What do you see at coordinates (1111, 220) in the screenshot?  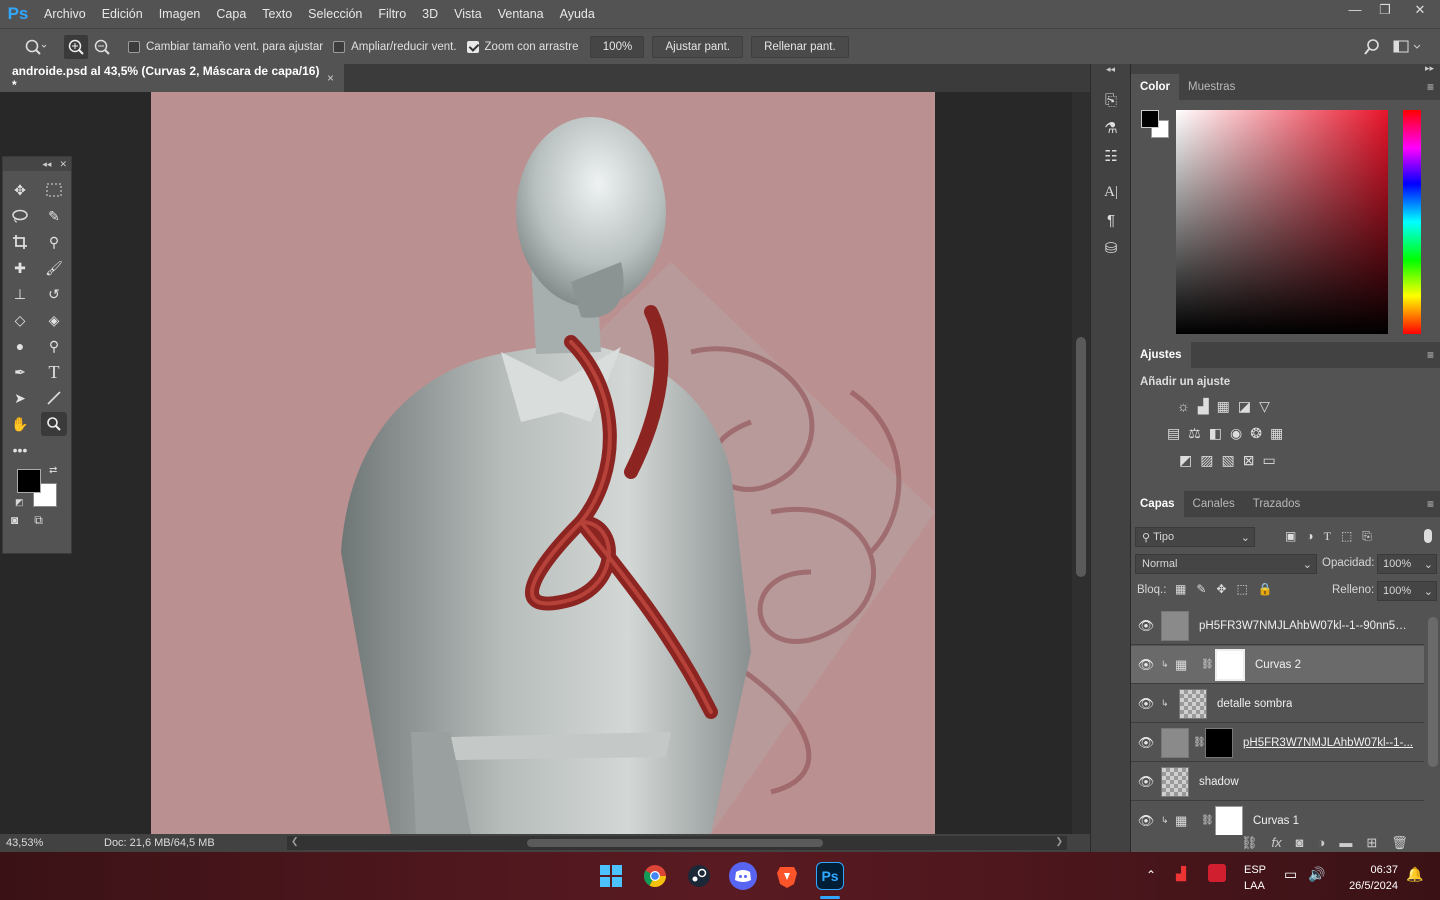 I see `paragraph-panel-icon: ¶` at bounding box center [1111, 220].